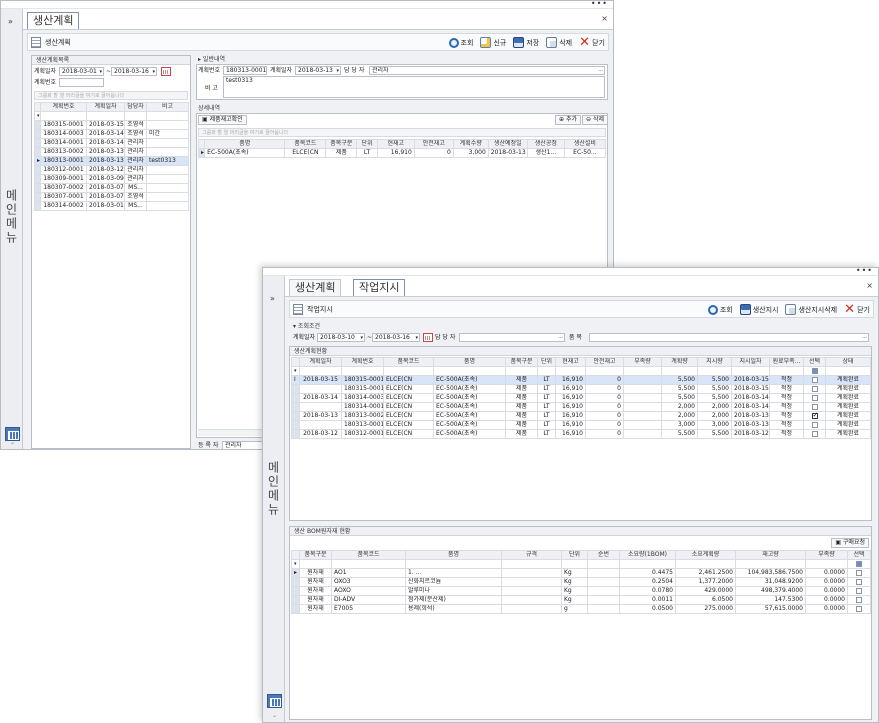 Image resolution: width=879 pixels, height=723 pixels. I want to click on col-0: 품목구분, so click(315, 555).